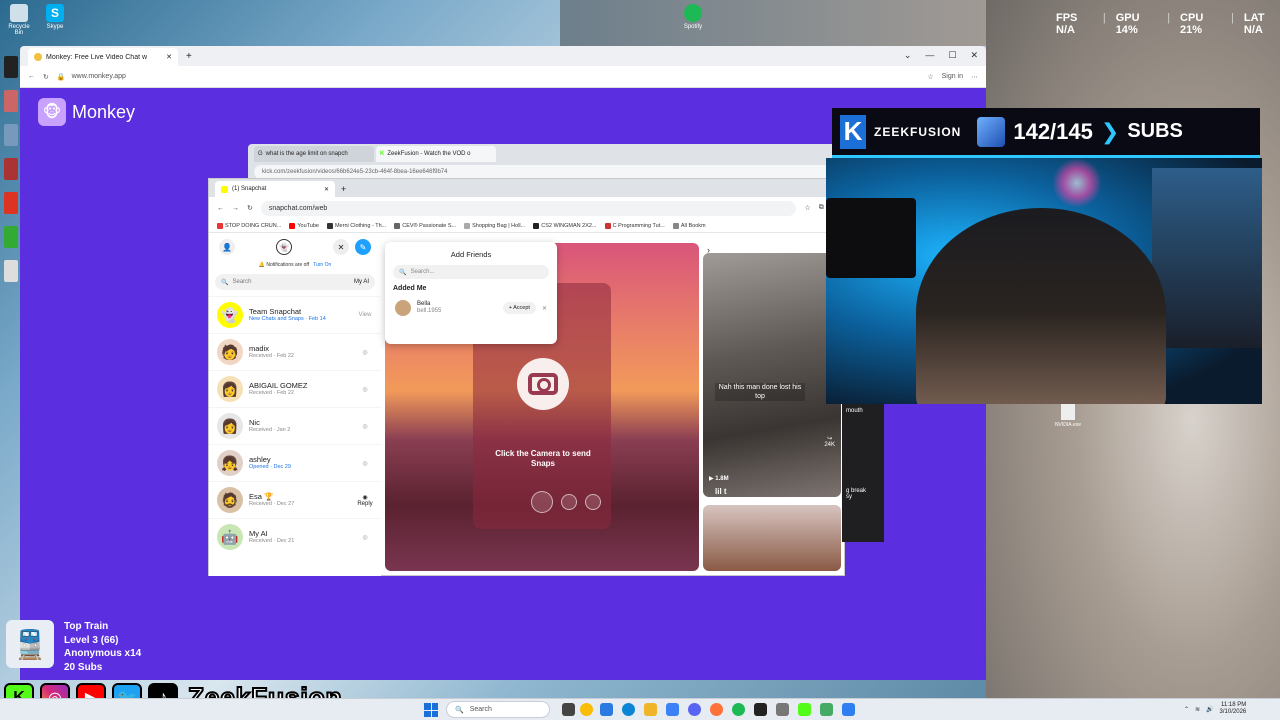 The height and width of the screenshot is (720, 1280). What do you see at coordinates (694, 709) in the screenshot?
I see `discord-icon` at bounding box center [694, 709].